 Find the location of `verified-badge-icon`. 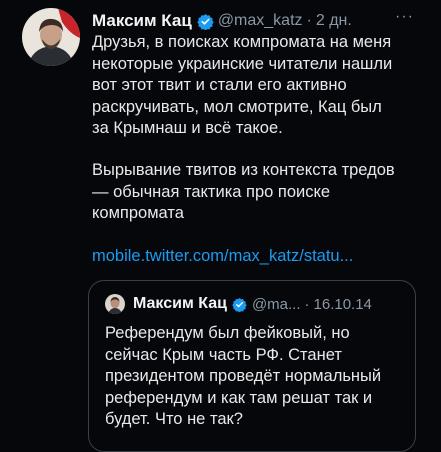

verified-badge-icon is located at coordinates (205, 21).